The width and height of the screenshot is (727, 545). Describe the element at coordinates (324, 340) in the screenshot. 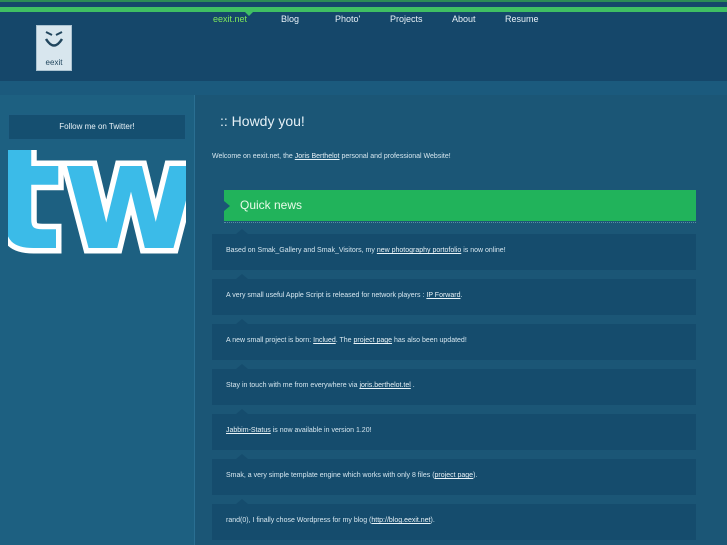

I see `news-link: Inclued` at that location.